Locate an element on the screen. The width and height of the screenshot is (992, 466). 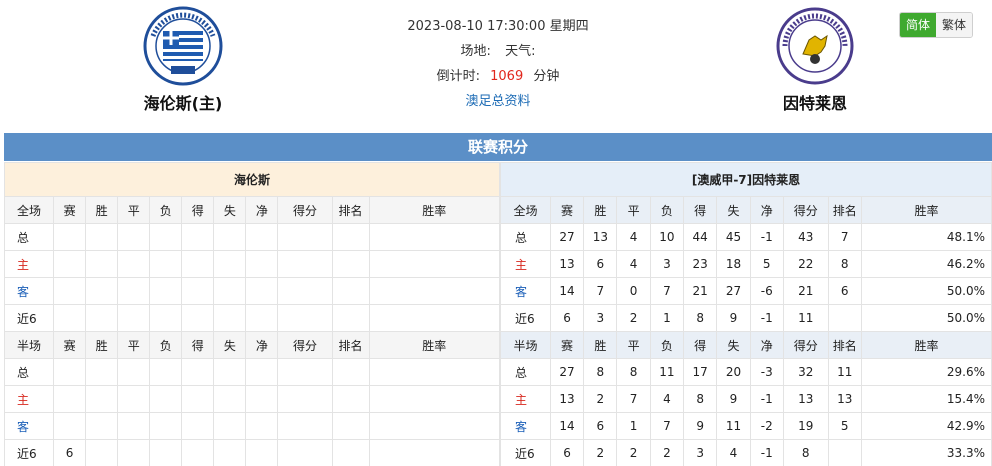
away-half-header-row: 半场赛胜平负得失净得分 排名 胜率 is located at coordinates (746, 345).